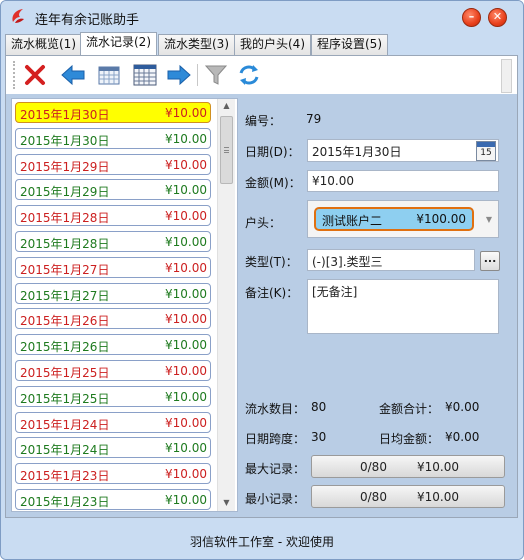 The image size is (524, 560). Describe the element at coordinates (403, 150) in the screenshot. I see `date-field: 2015年1月30日` at that location.